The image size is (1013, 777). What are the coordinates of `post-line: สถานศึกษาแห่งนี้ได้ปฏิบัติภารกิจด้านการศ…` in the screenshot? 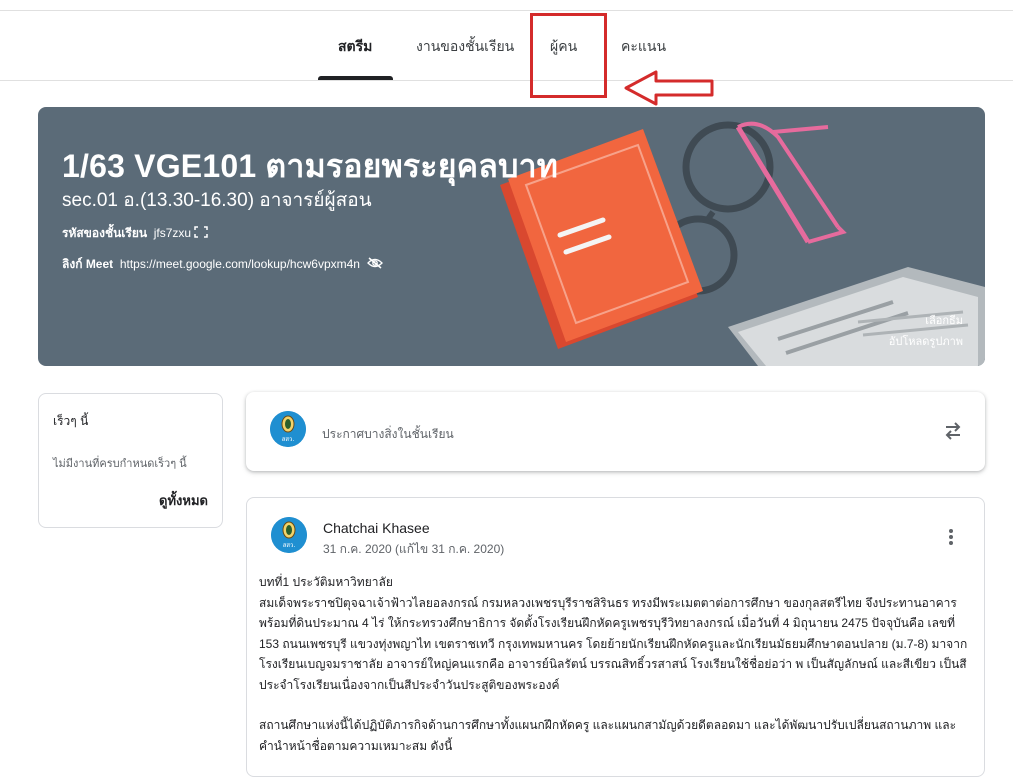 It's located at (608, 725).